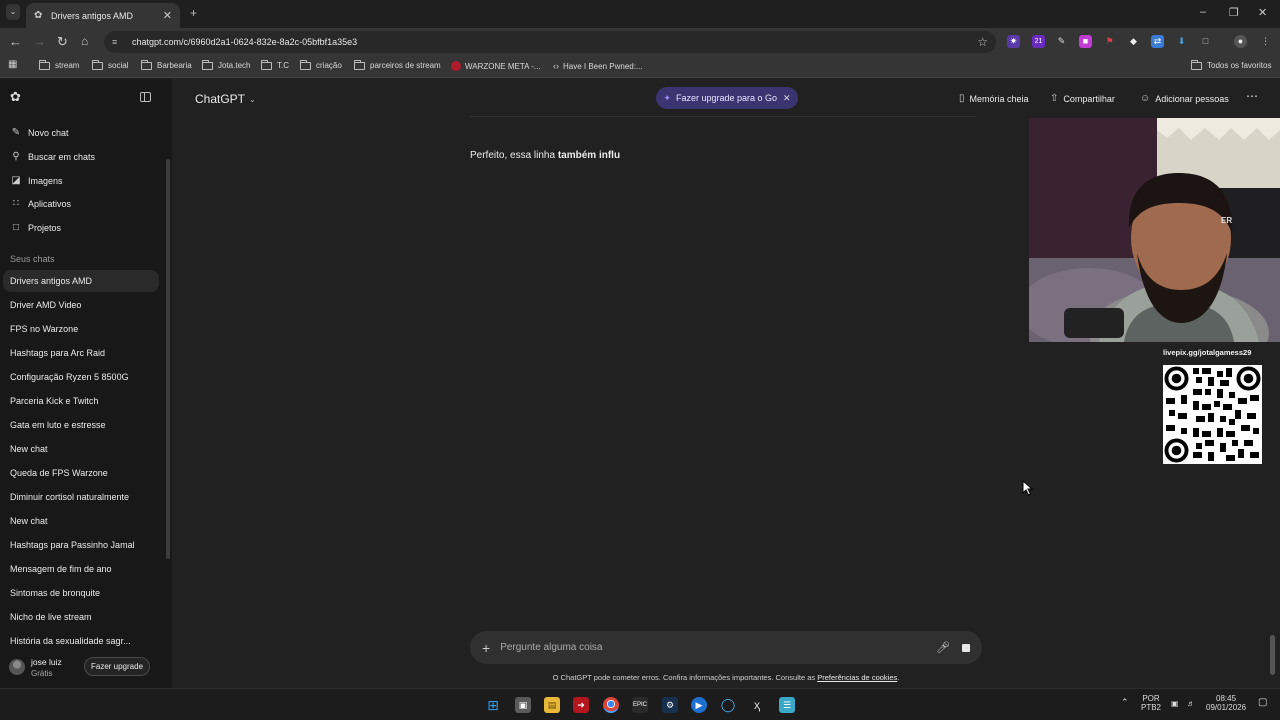 The image size is (1280, 720). I want to click on folder-icon, so click(146, 64).